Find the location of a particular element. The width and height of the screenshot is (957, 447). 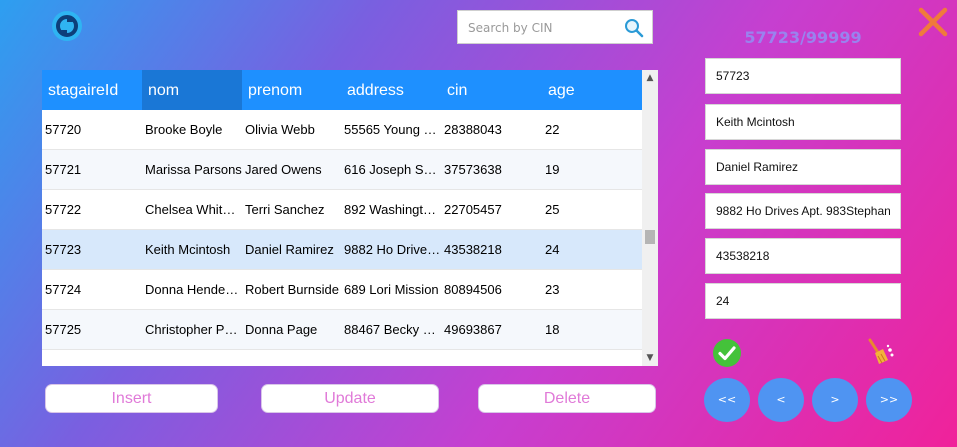

cell-prenom: Olivia Webb is located at coordinates (280, 129).